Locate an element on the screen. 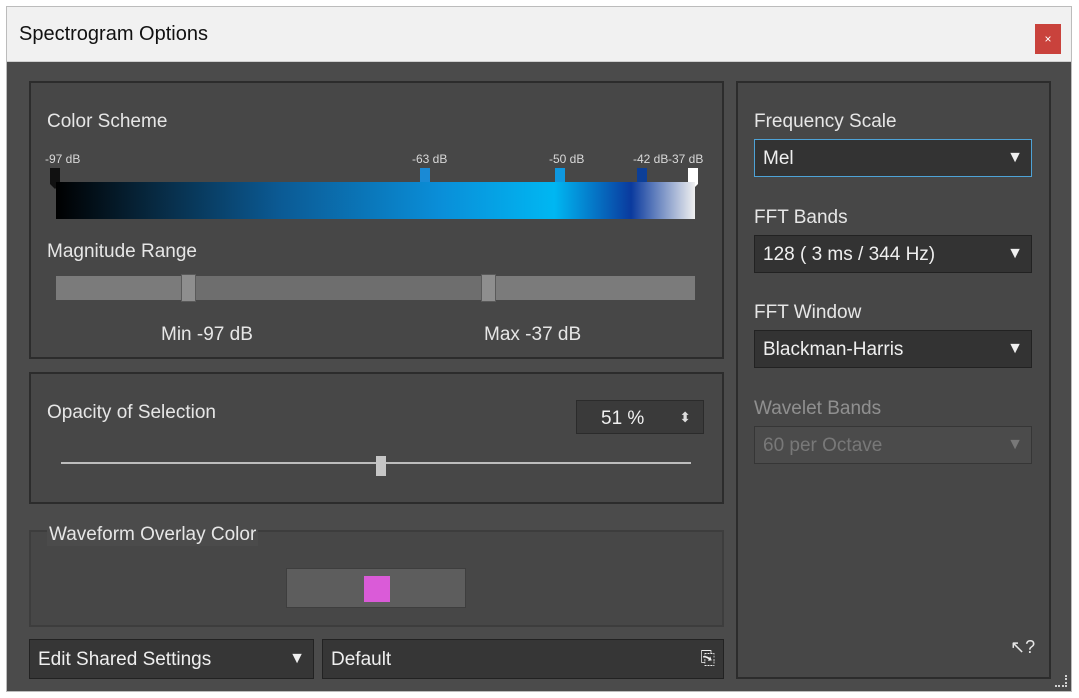 This screenshot has height=698, width=1079. opacity-label: Opacity of Selection is located at coordinates (131, 412).